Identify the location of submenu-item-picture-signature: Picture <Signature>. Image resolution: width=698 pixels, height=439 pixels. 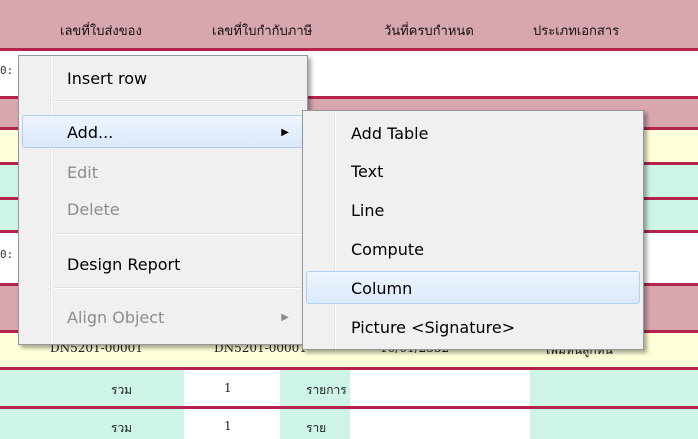
(473, 326).